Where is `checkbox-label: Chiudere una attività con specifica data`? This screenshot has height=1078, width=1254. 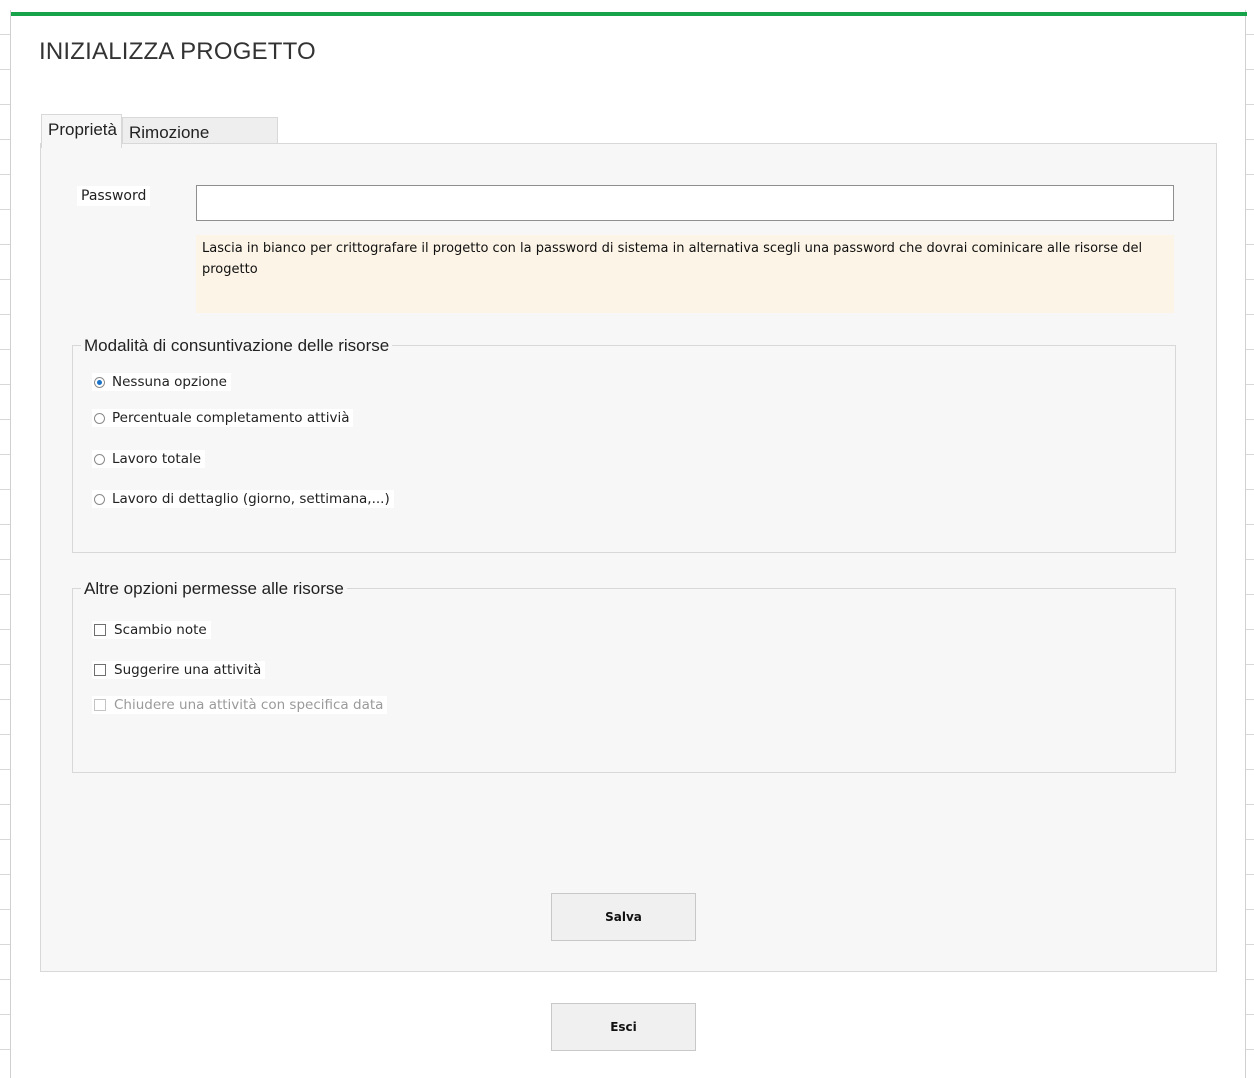 checkbox-label: Chiudere una attività con specifica data is located at coordinates (249, 705).